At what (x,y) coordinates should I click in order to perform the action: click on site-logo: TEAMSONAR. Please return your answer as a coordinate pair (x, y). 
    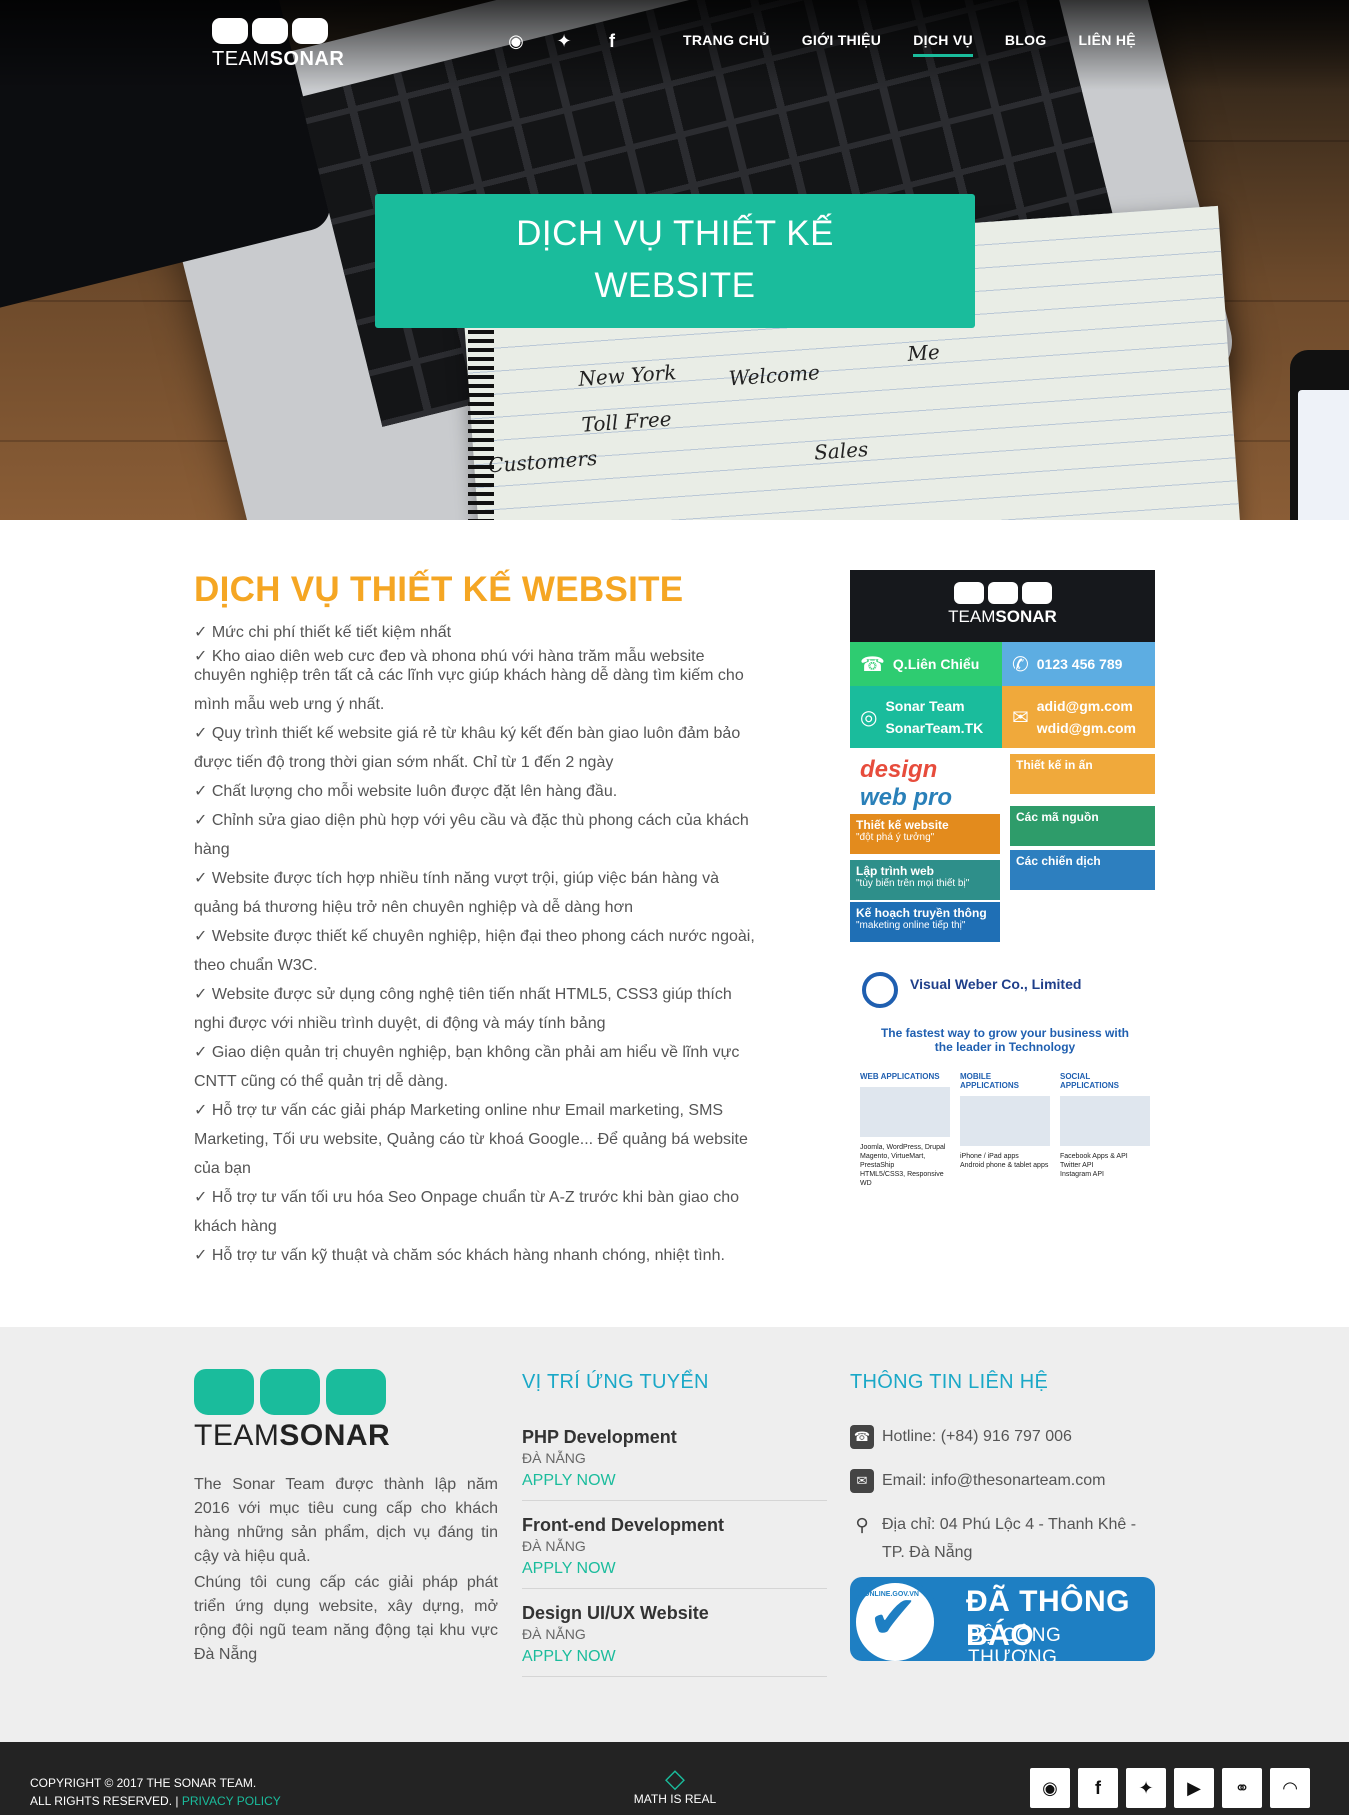
    Looking at the image, I should click on (278, 44).